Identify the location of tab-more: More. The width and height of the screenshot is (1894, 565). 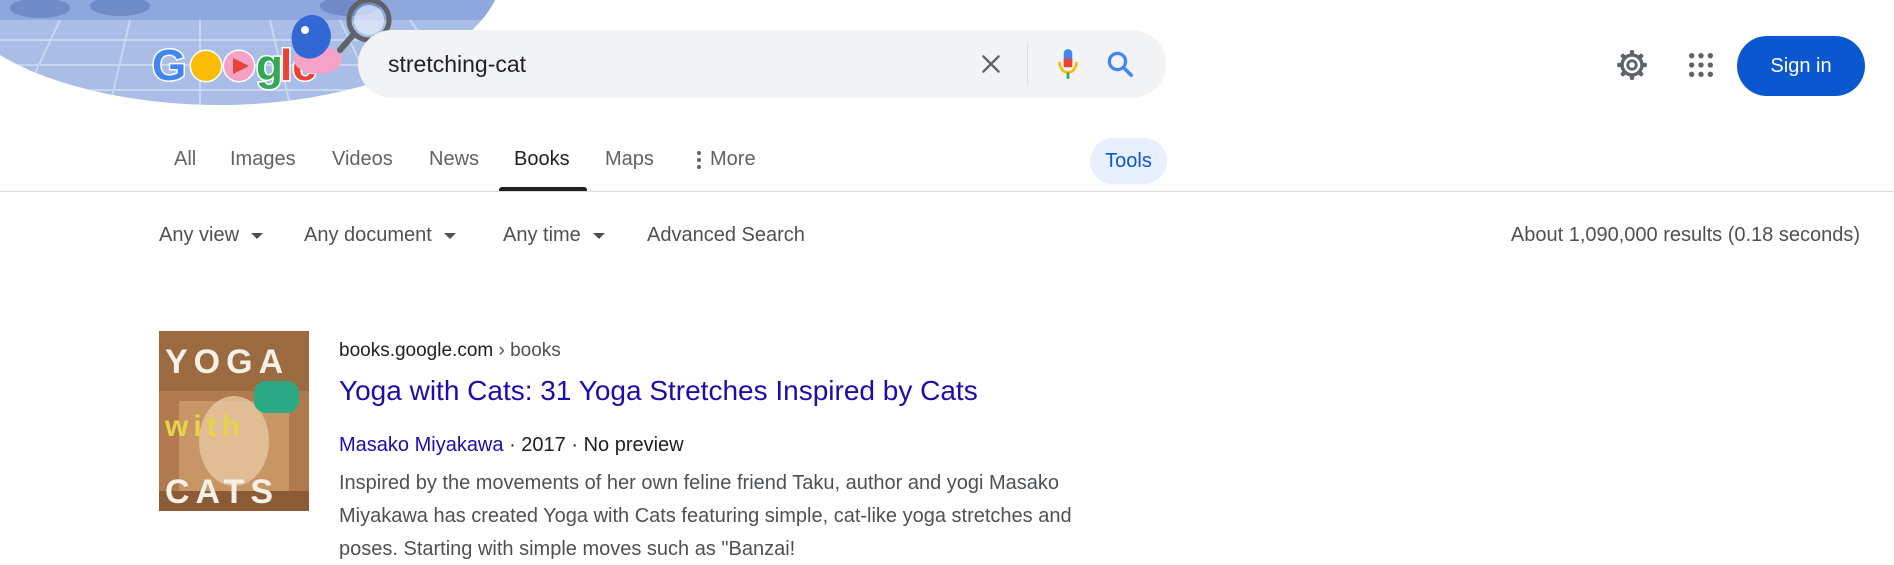
(726, 159).